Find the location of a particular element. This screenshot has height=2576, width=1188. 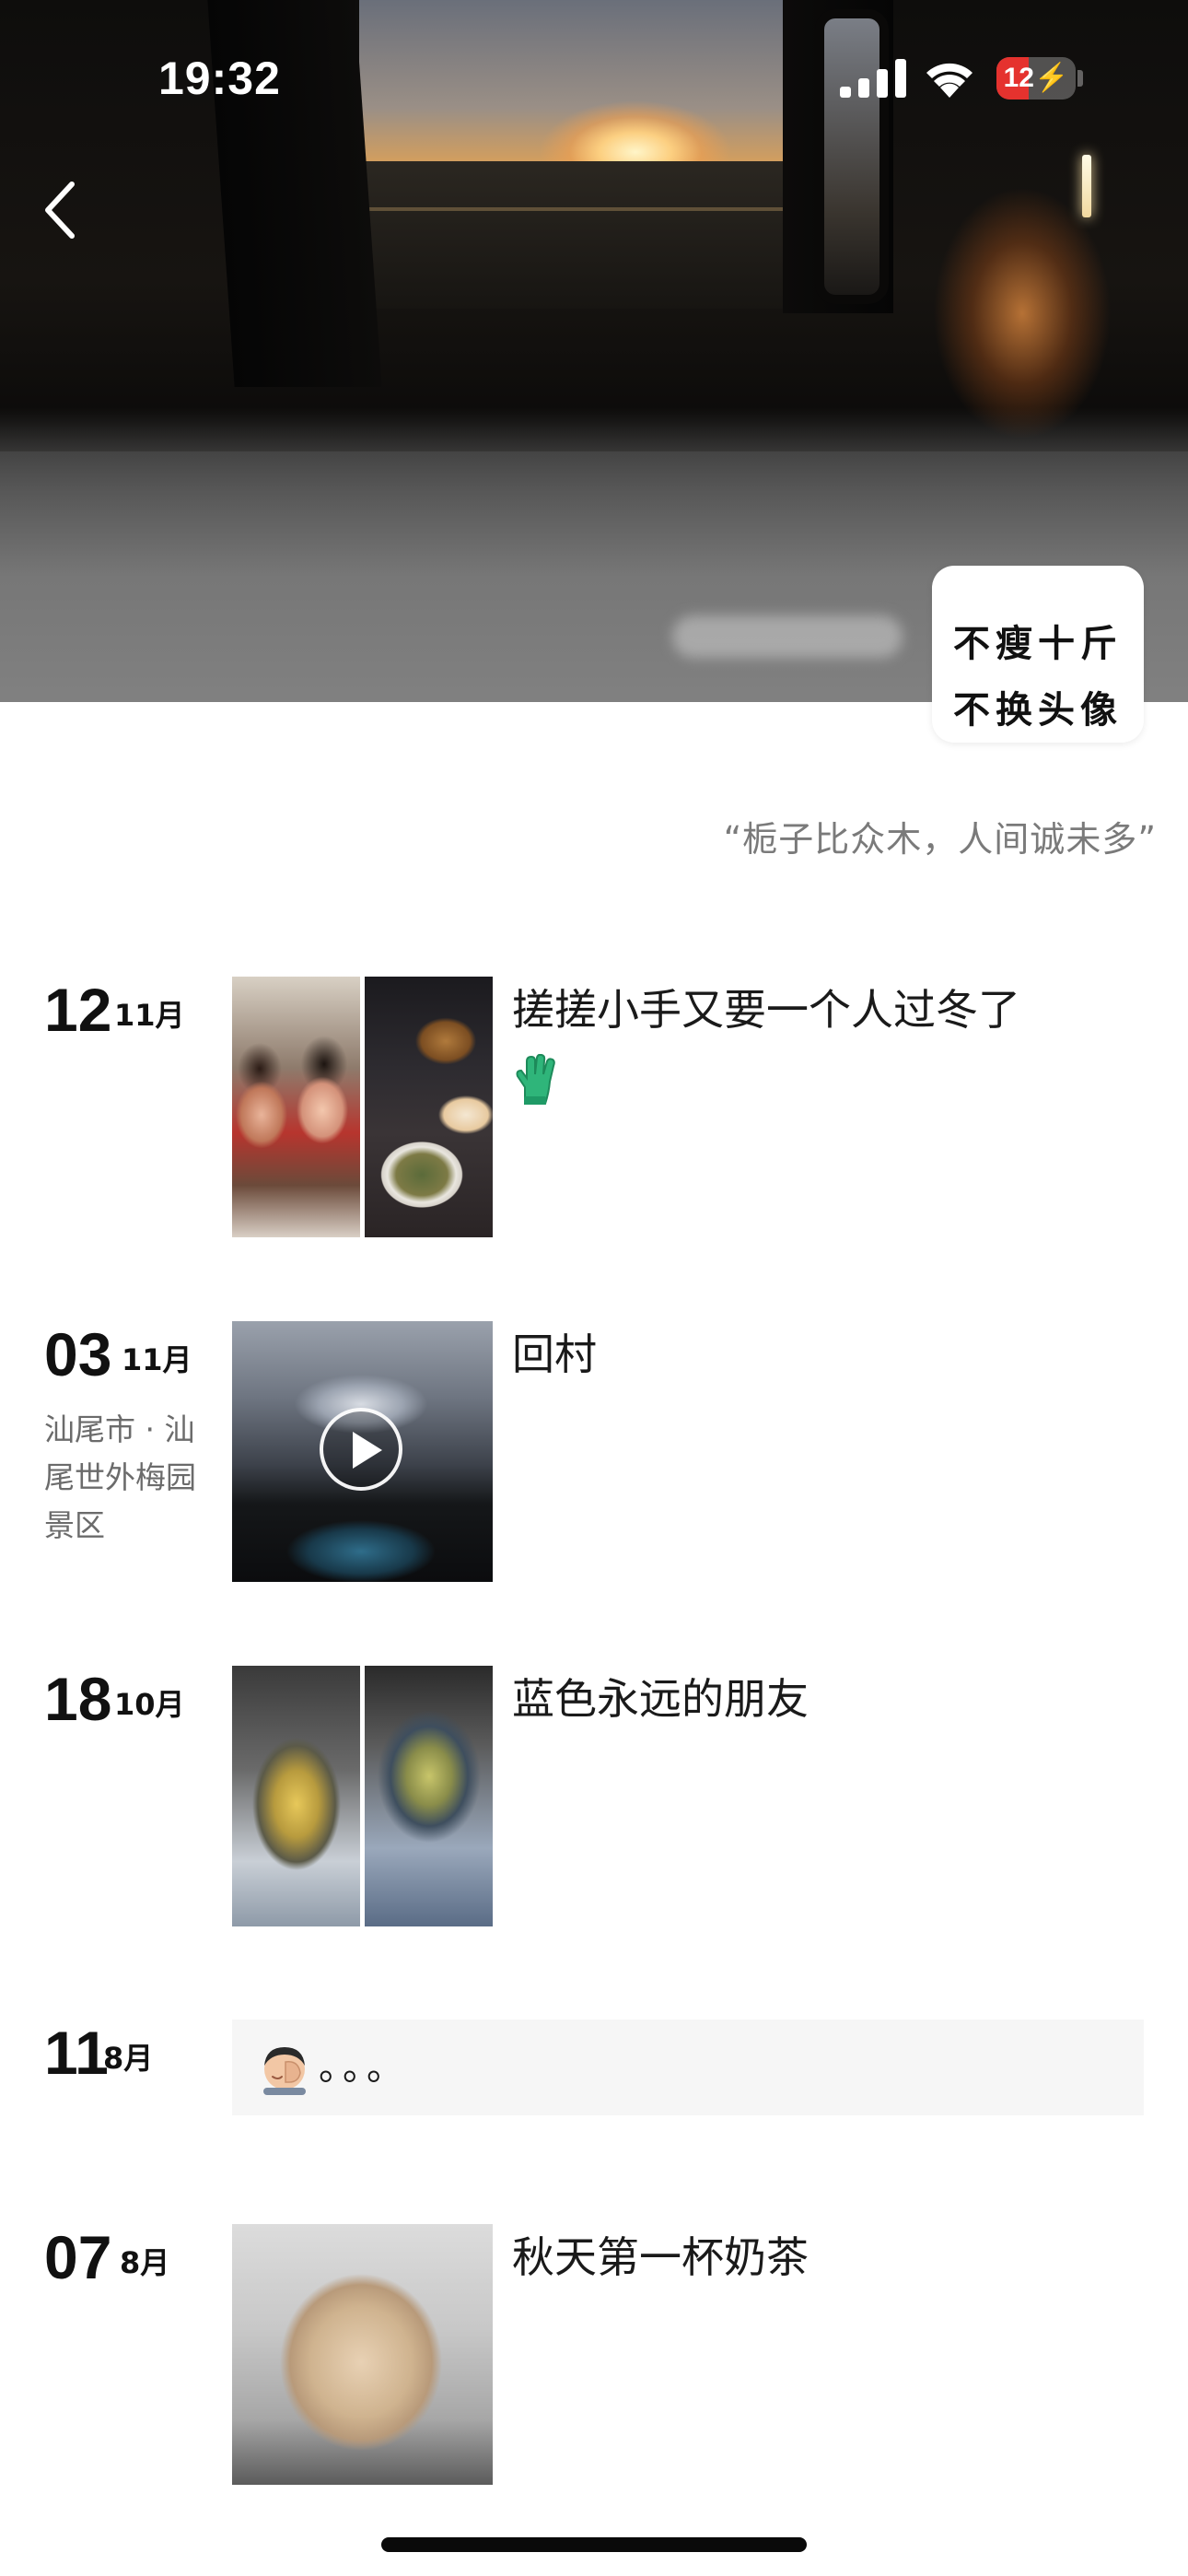

moment-month: 10月 is located at coordinates (149, 1704).